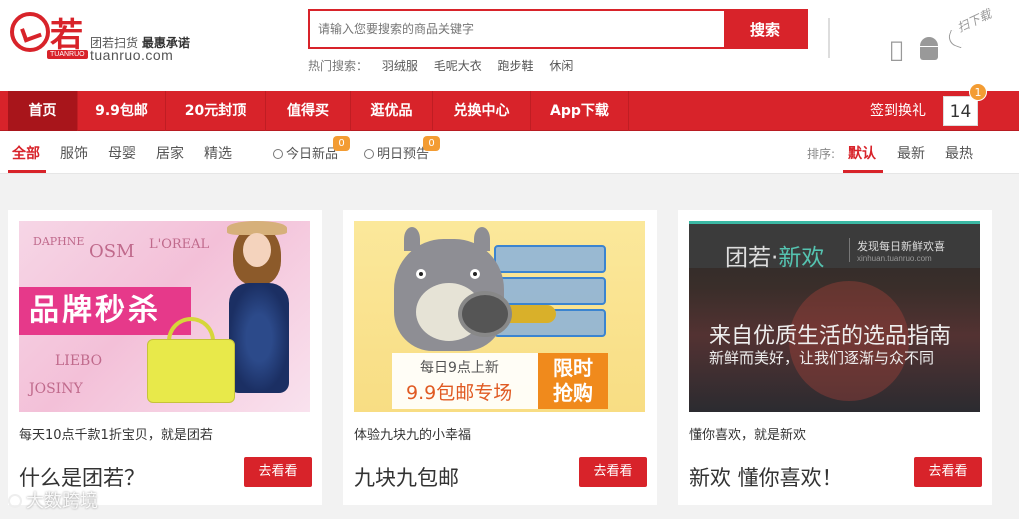 The height and width of the screenshot is (519, 1019). What do you see at coordinates (338, 66) in the screenshot?
I see `hot-search-label: 热门搜索：` at bounding box center [338, 66].